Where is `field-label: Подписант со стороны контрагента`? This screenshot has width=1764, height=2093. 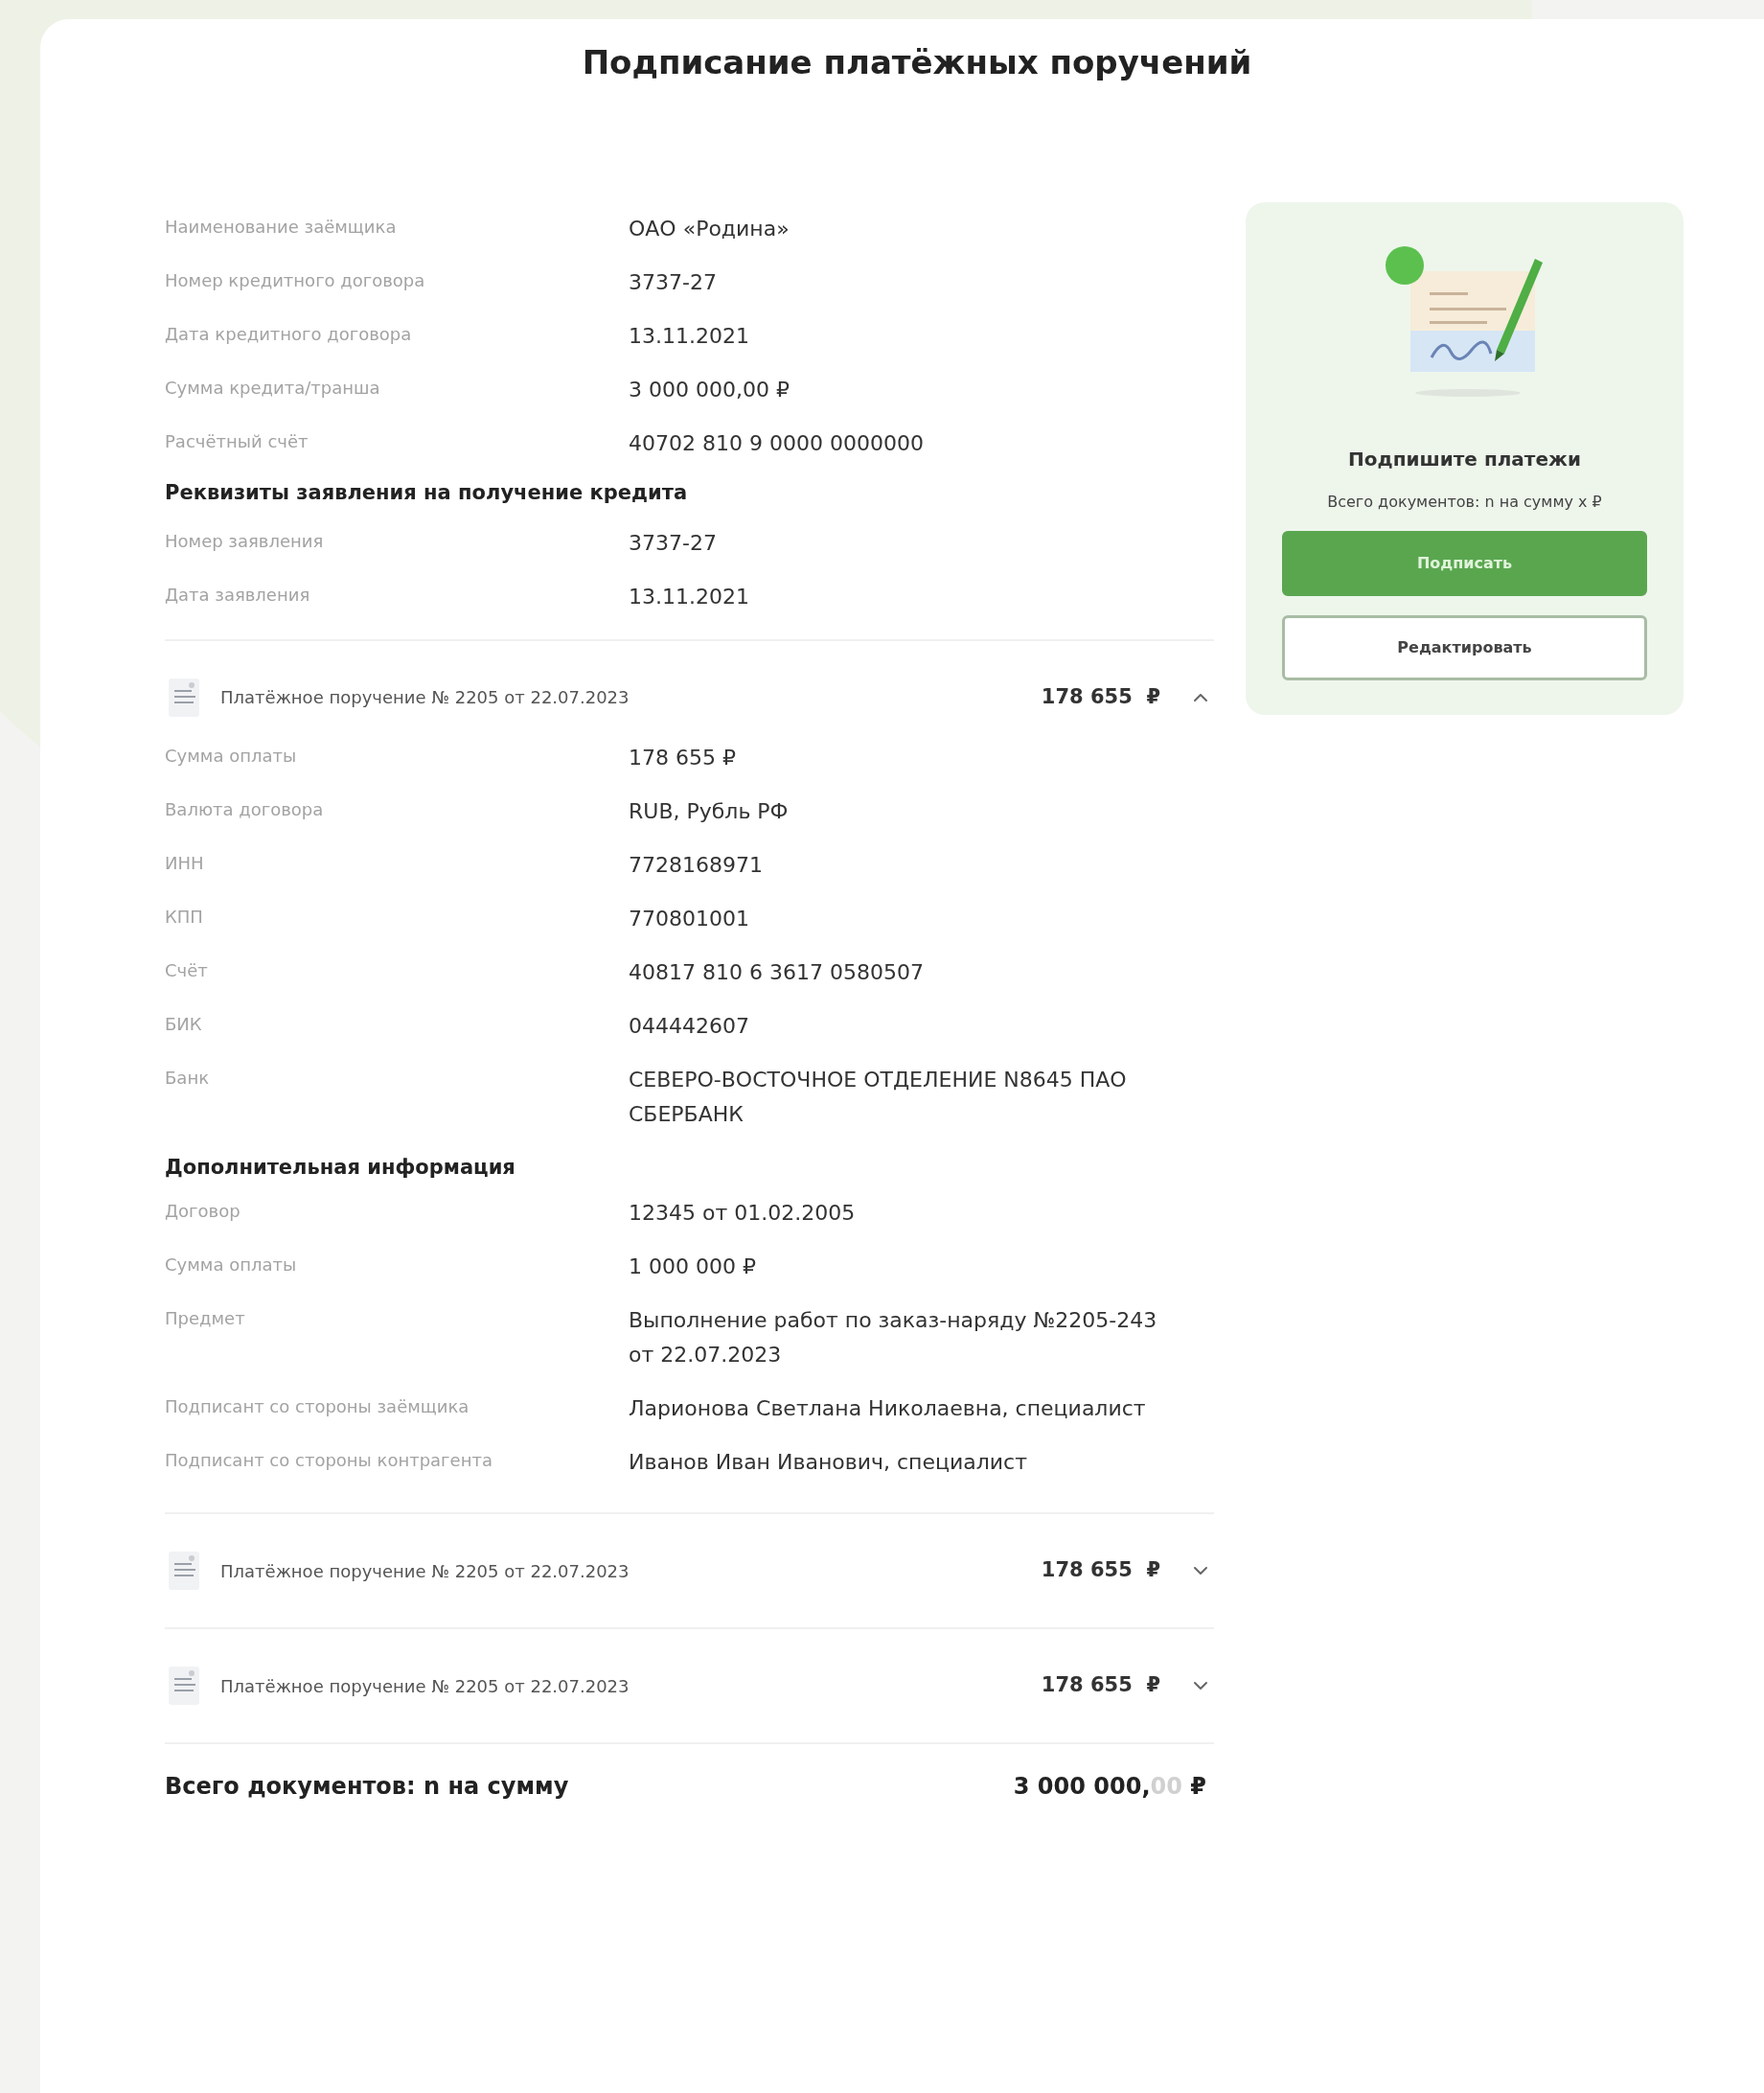 field-label: Подписант со стороны контрагента is located at coordinates (329, 1460).